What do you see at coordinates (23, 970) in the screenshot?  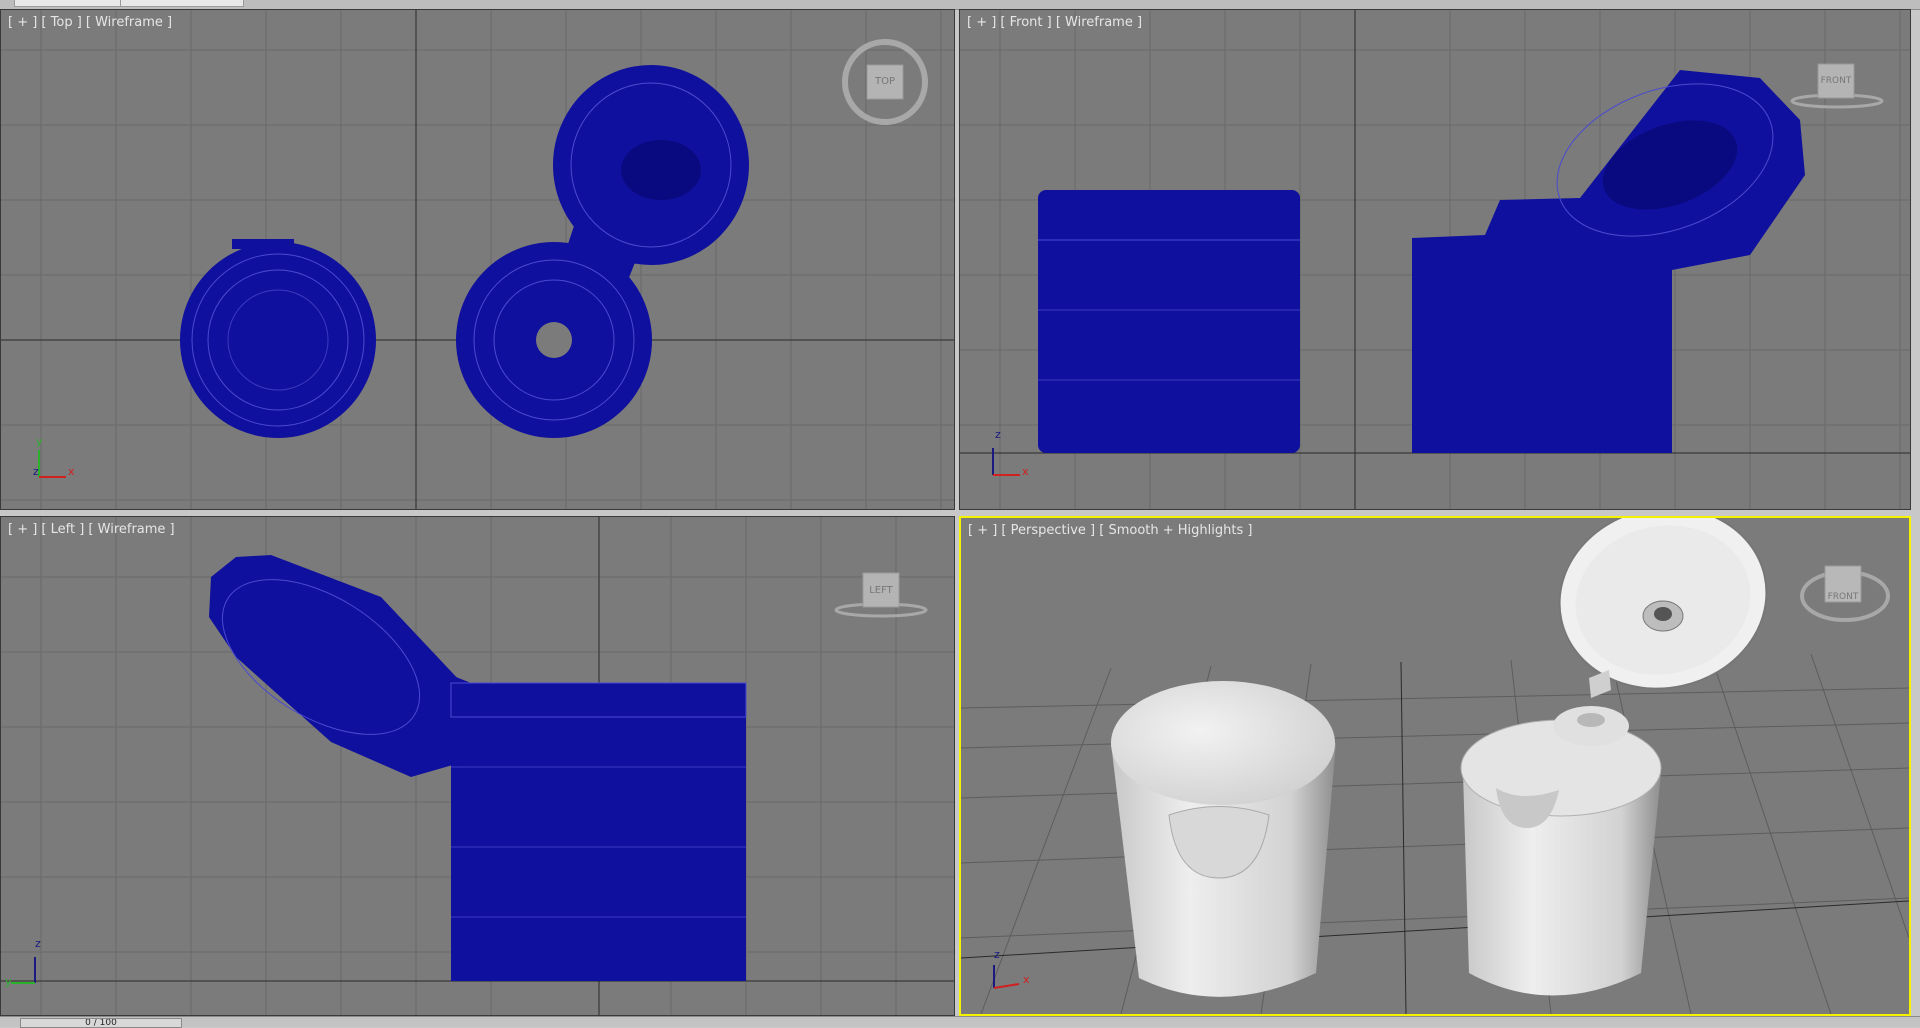 I see `axis-gizmo-left` at bounding box center [23, 970].